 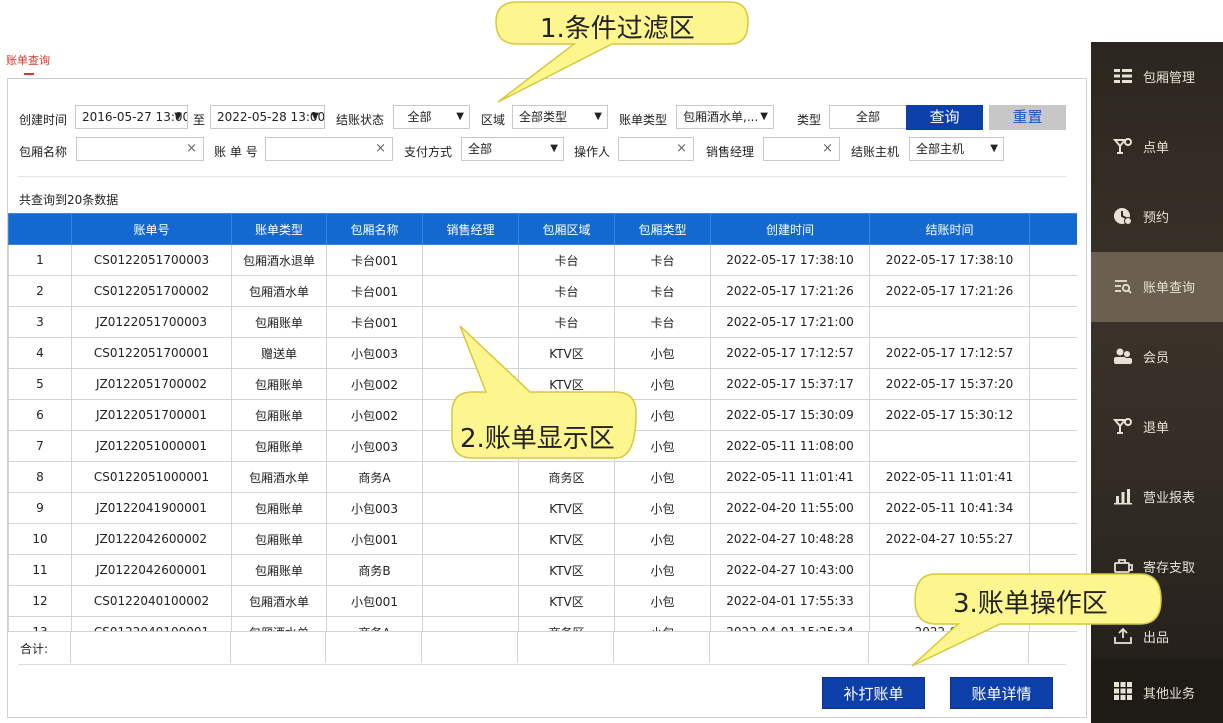 I want to click on callout-bill-display: 2.账单显示区, so click(x=537, y=439).